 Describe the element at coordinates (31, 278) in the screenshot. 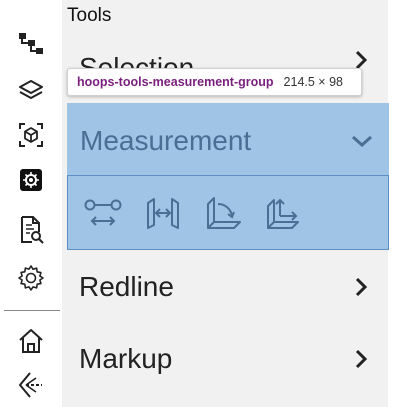

I see `gear-icon` at that location.